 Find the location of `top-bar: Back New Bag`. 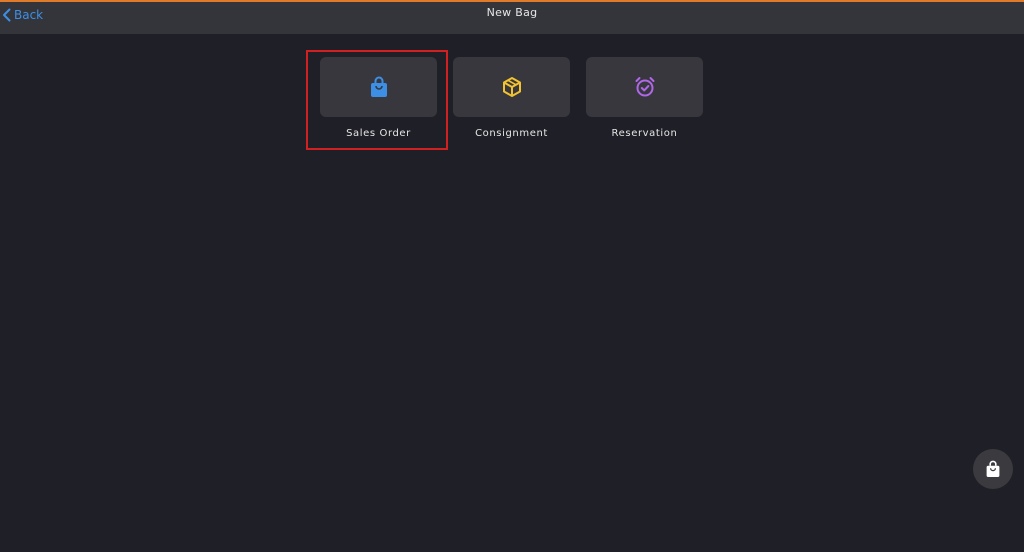

top-bar: Back New Bag is located at coordinates (512, 17).